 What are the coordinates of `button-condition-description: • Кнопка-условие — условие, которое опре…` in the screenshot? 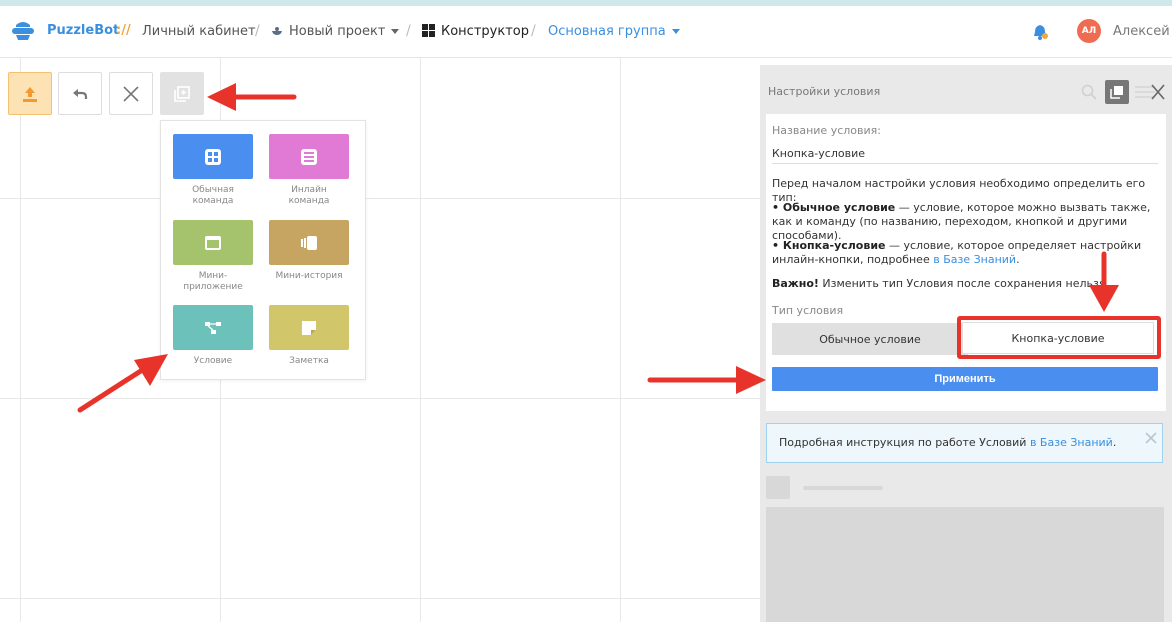 It's located at (965, 253).